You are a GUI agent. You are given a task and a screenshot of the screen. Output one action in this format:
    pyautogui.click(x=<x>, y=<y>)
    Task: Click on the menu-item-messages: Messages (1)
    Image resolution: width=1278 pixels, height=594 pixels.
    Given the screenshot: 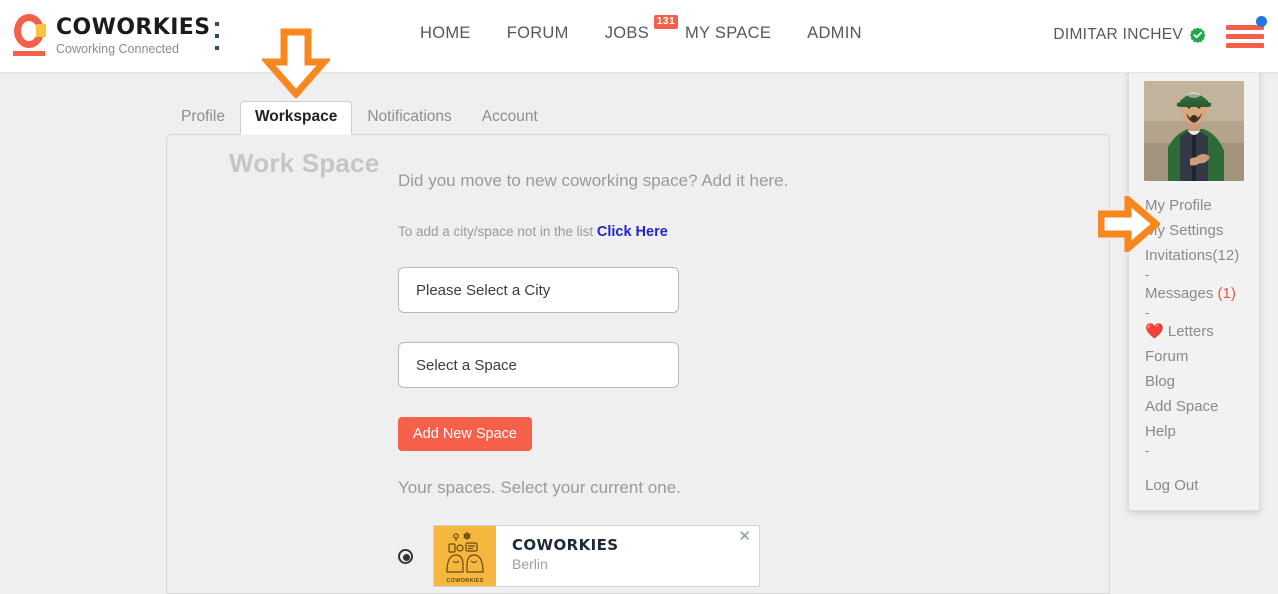 What is the action you would take?
    pyautogui.click(x=1194, y=293)
    